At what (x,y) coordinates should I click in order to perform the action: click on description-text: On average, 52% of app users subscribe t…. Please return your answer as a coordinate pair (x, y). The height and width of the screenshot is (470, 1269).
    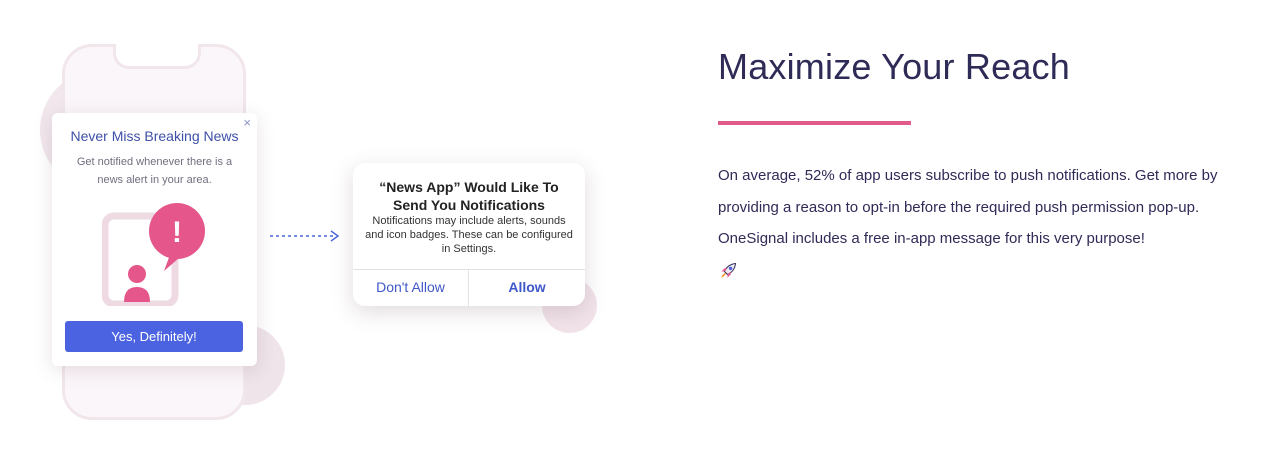
    Looking at the image, I should click on (968, 207).